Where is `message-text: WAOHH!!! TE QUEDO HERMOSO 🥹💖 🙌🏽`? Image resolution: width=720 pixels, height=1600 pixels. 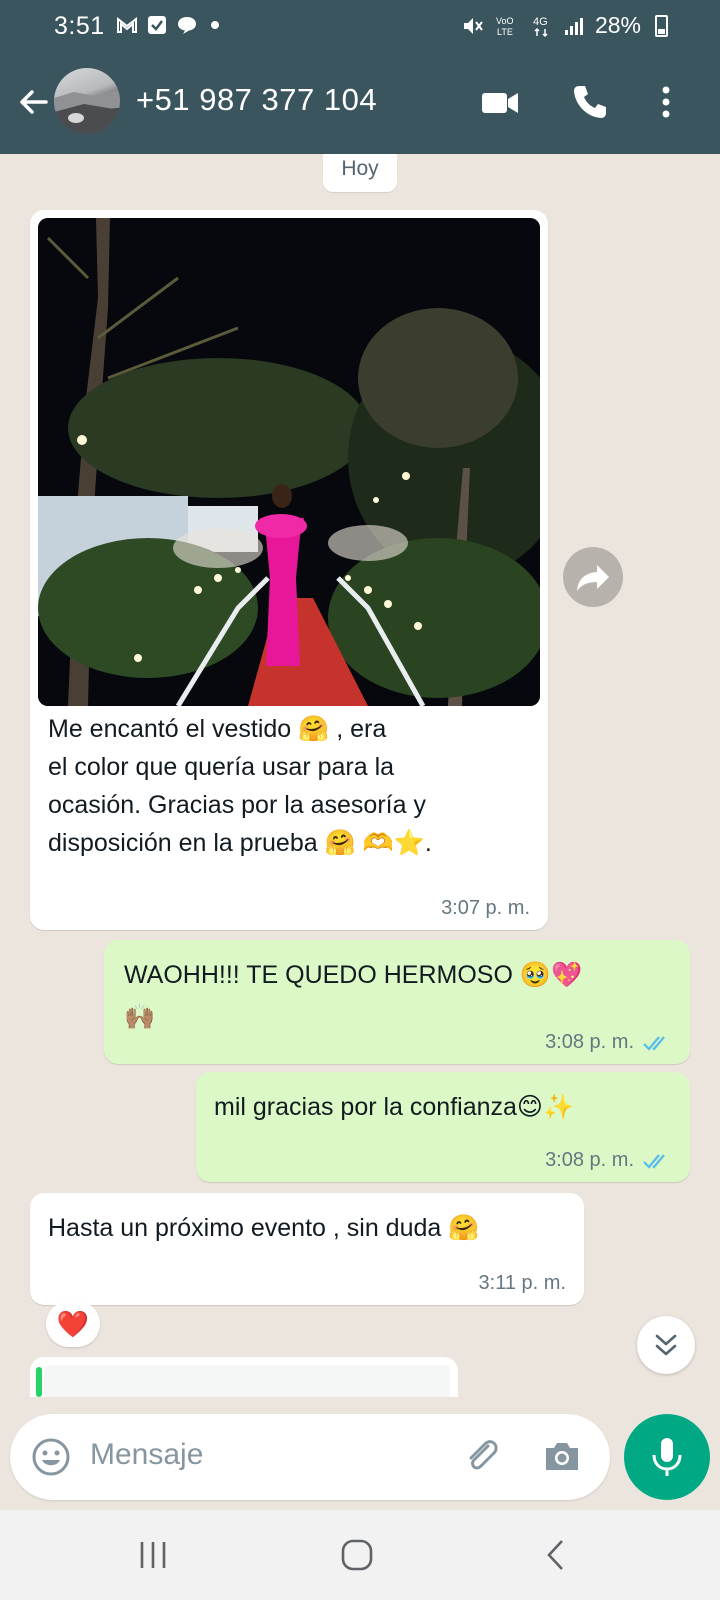
message-text: WAOHH!!! TE QUEDO HERMOSO 🥹💖 🙌🏽 is located at coordinates (399, 996).